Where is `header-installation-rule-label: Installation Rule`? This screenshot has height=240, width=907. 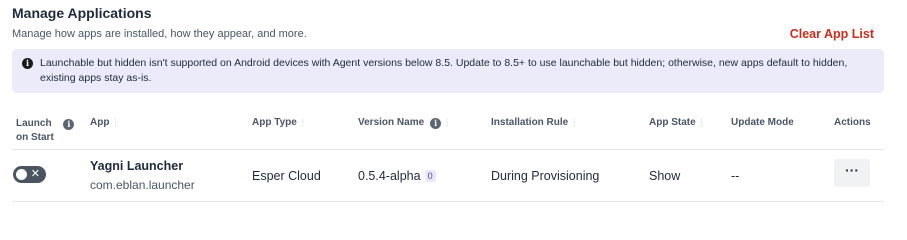 header-installation-rule-label: Installation Rule is located at coordinates (530, 122).